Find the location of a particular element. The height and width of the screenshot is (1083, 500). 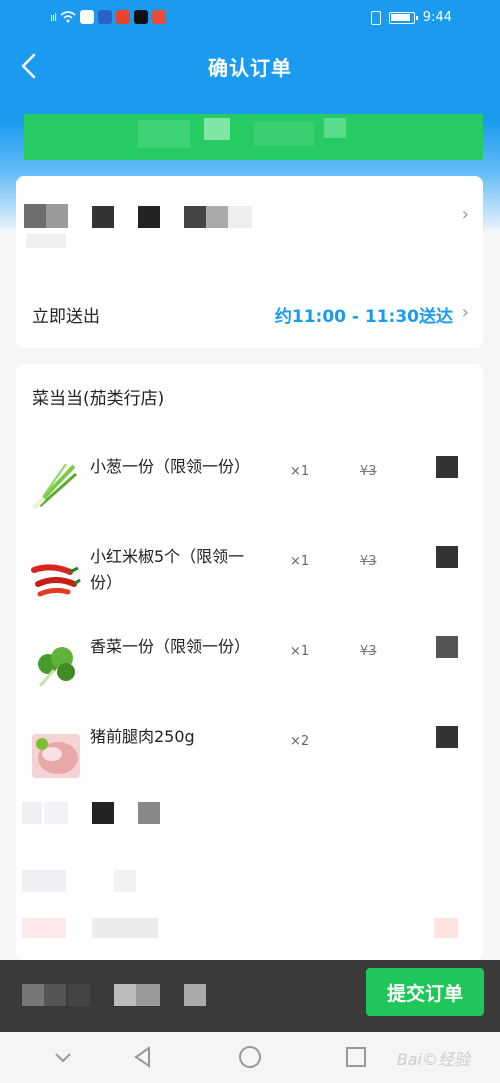

shop-name: 菜当当(茄类行店) is located at coordinates (98, 399).